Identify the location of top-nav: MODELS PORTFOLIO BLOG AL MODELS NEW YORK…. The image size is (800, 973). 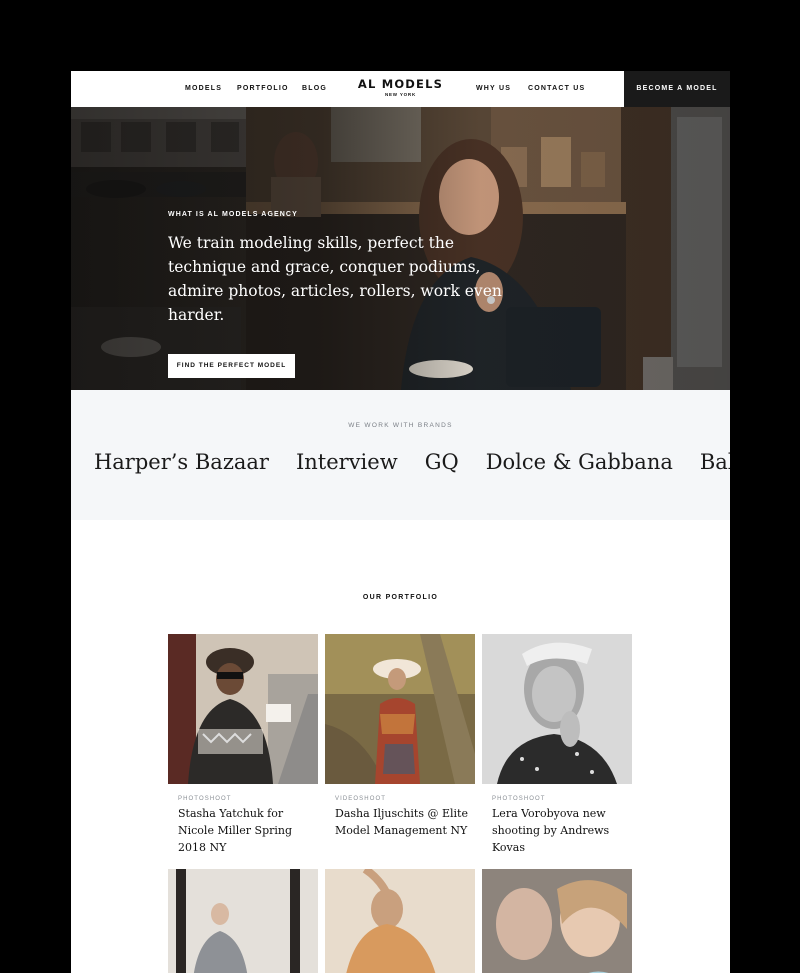
(400, 89).